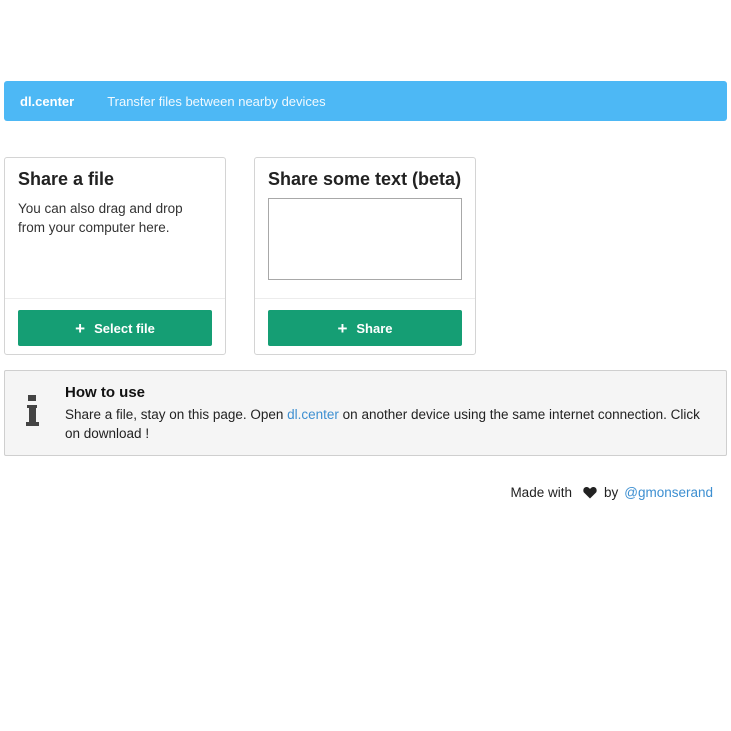  What do you see at coordinates (590, 492) in the screenshot?
I see `heart-icon` at bounding box center [590, 492].